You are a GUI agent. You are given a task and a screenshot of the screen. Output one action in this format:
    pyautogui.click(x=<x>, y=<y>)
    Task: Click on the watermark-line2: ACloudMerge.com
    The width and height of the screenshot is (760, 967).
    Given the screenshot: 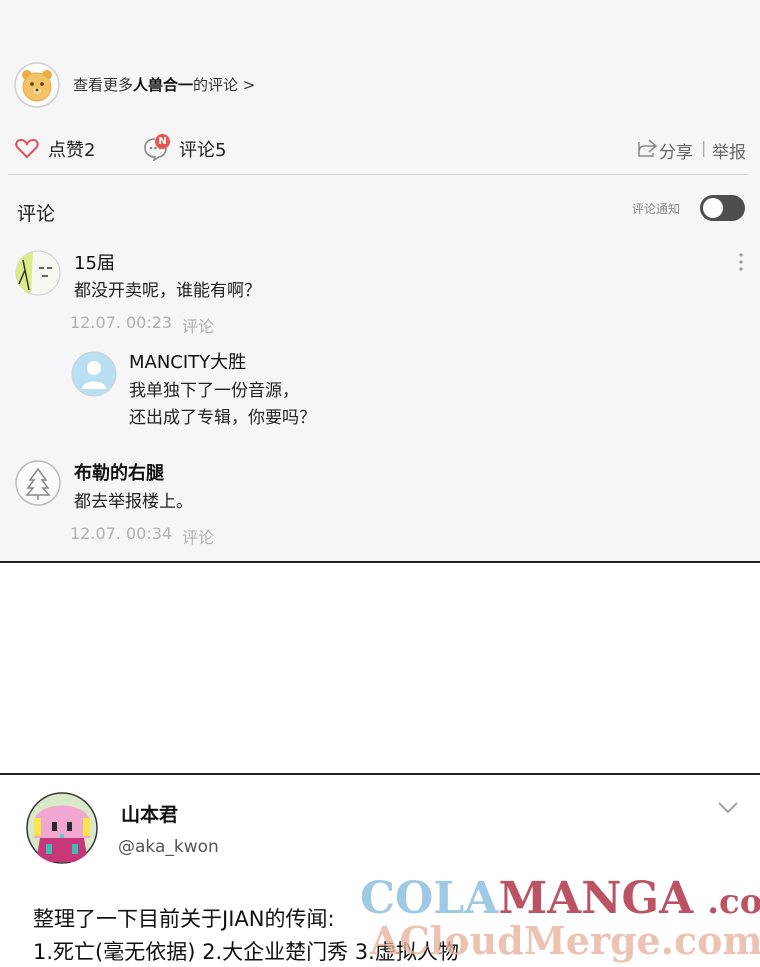 What is the action you would take?
    pyautogui.click(x=565, y=940)
    